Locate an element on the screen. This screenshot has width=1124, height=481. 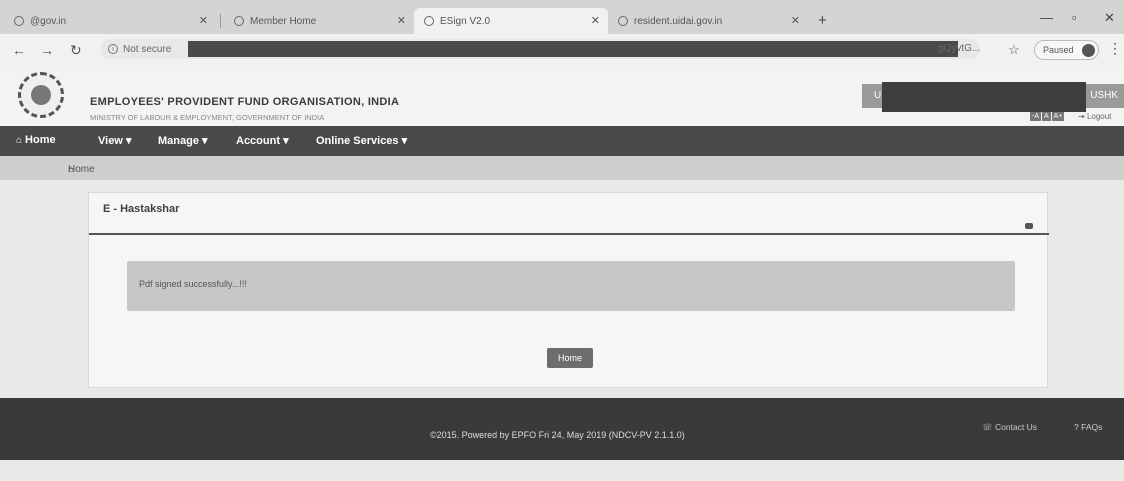
tab-title: ESign V2.0 is located at coordinates (465, 21).